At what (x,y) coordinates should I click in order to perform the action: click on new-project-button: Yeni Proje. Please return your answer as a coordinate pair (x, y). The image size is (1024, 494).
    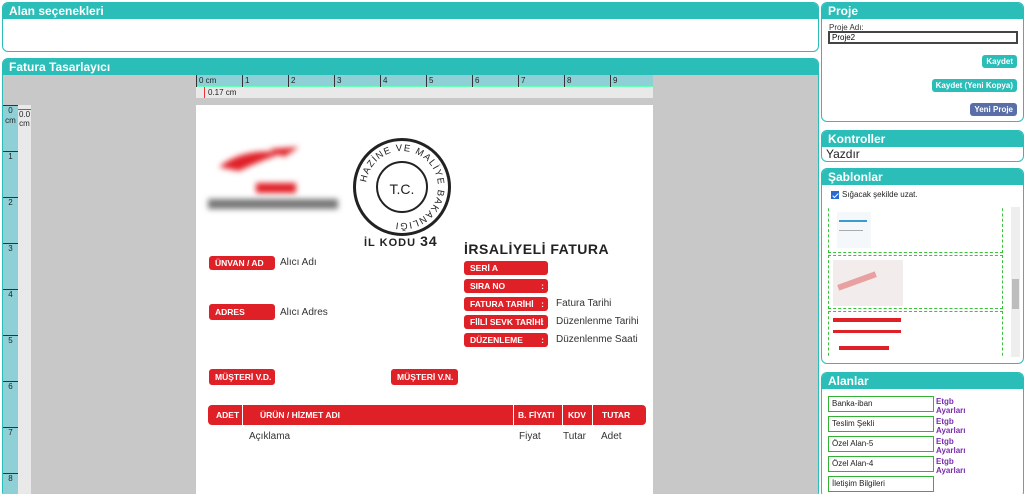
    Looking at the image, I should click on (993, 109).